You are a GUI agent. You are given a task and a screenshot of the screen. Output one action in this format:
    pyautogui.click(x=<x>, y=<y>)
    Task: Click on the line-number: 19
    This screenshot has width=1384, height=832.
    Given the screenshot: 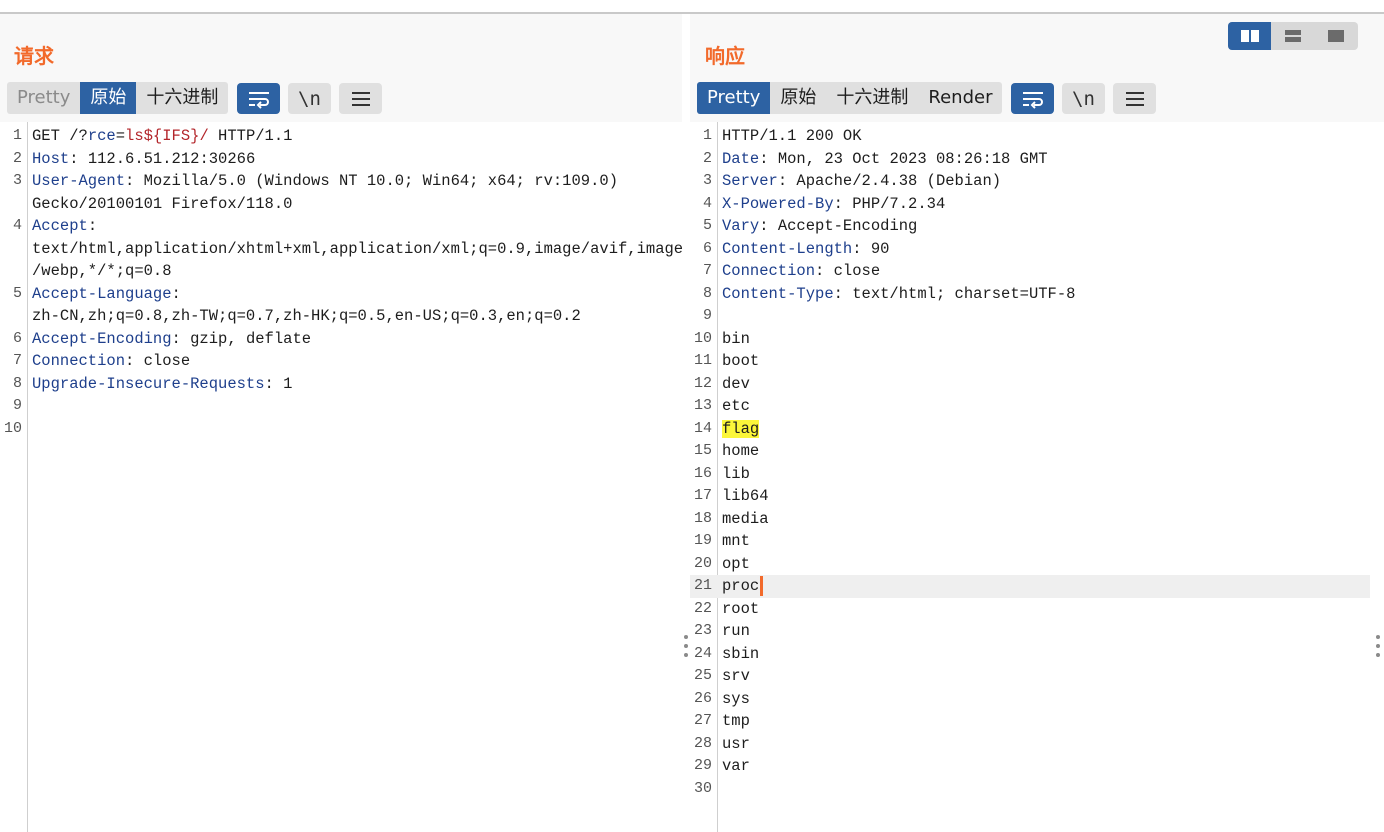 What is the action you would take?
    pyautogui.click(x=702, y=540)
    